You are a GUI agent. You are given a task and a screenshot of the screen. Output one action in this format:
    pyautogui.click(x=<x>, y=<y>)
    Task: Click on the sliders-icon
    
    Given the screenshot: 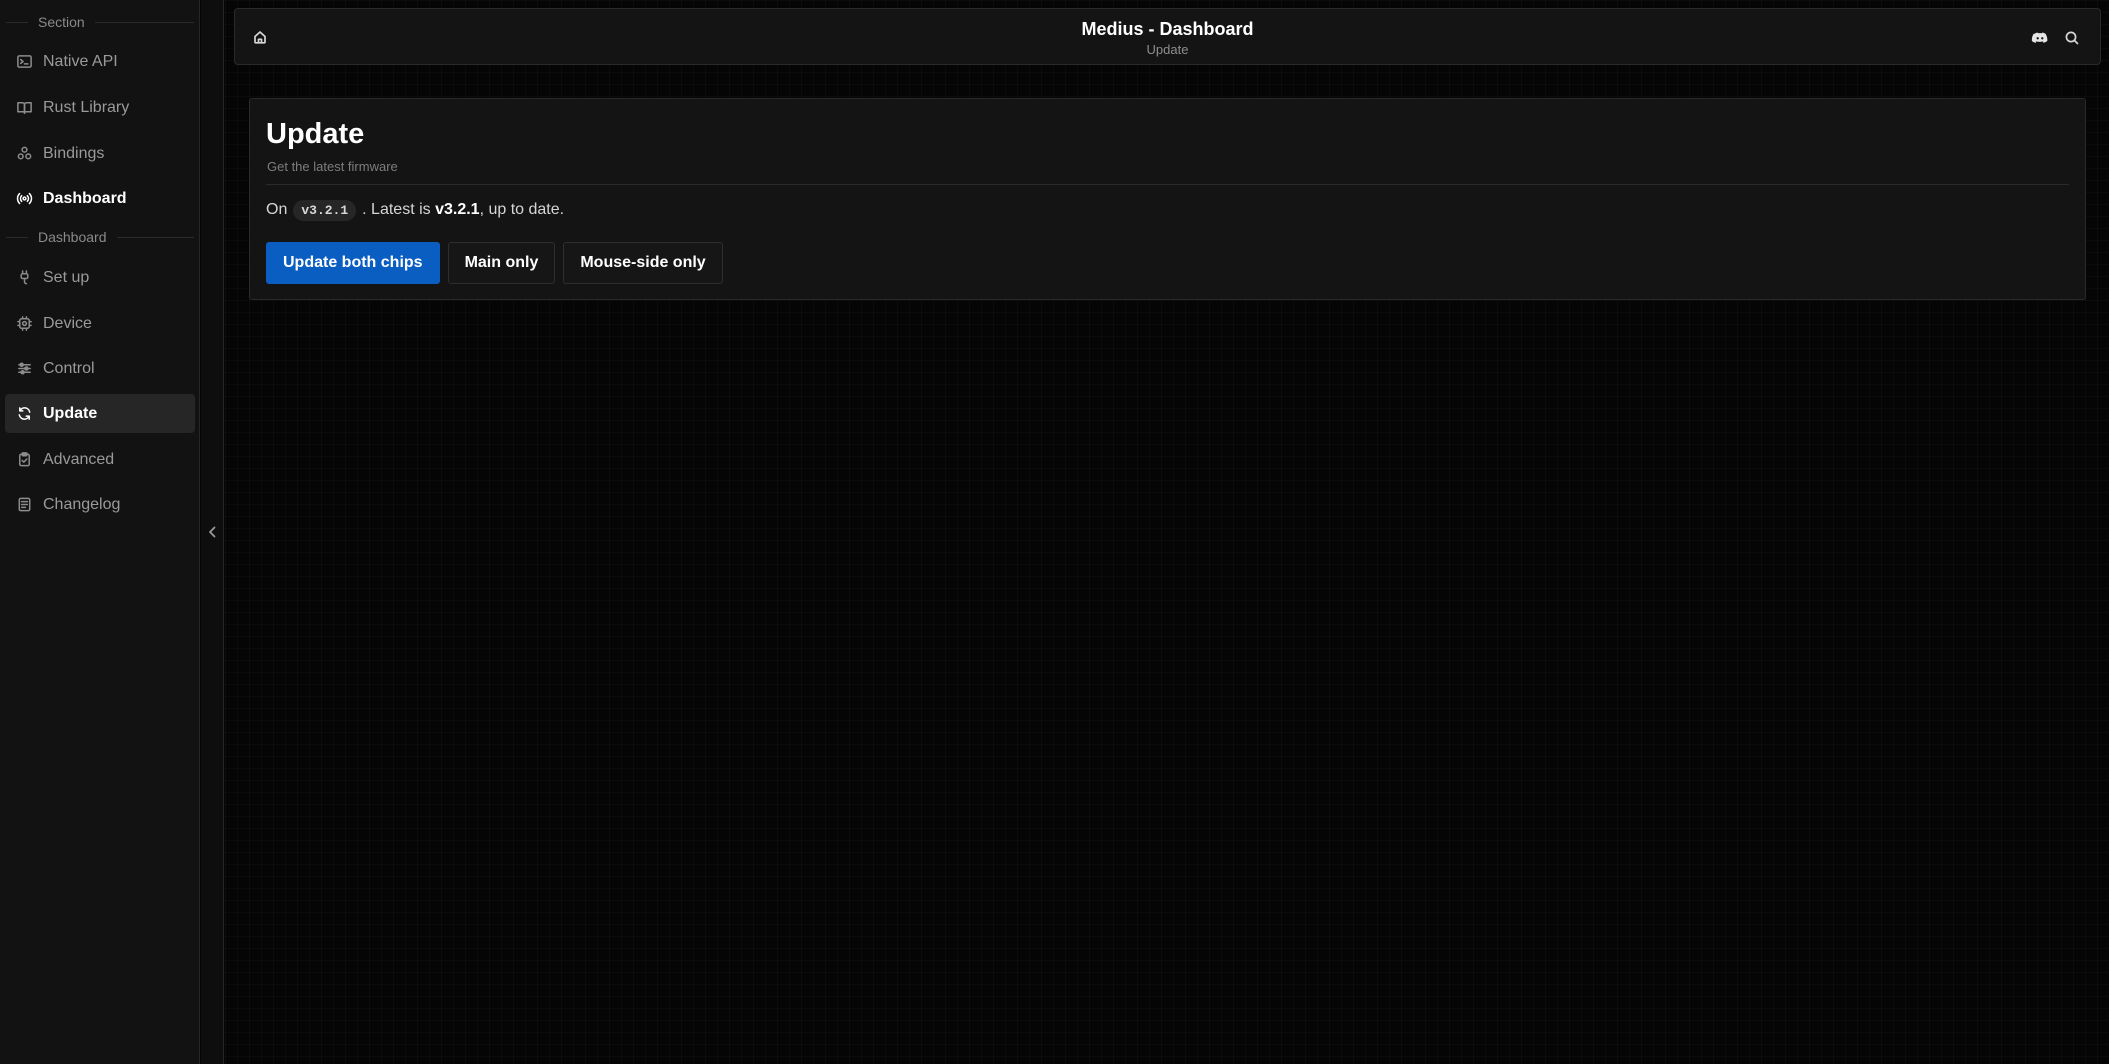 What is the action you would take?
    pyautogui.click(x=24, y=368)
    